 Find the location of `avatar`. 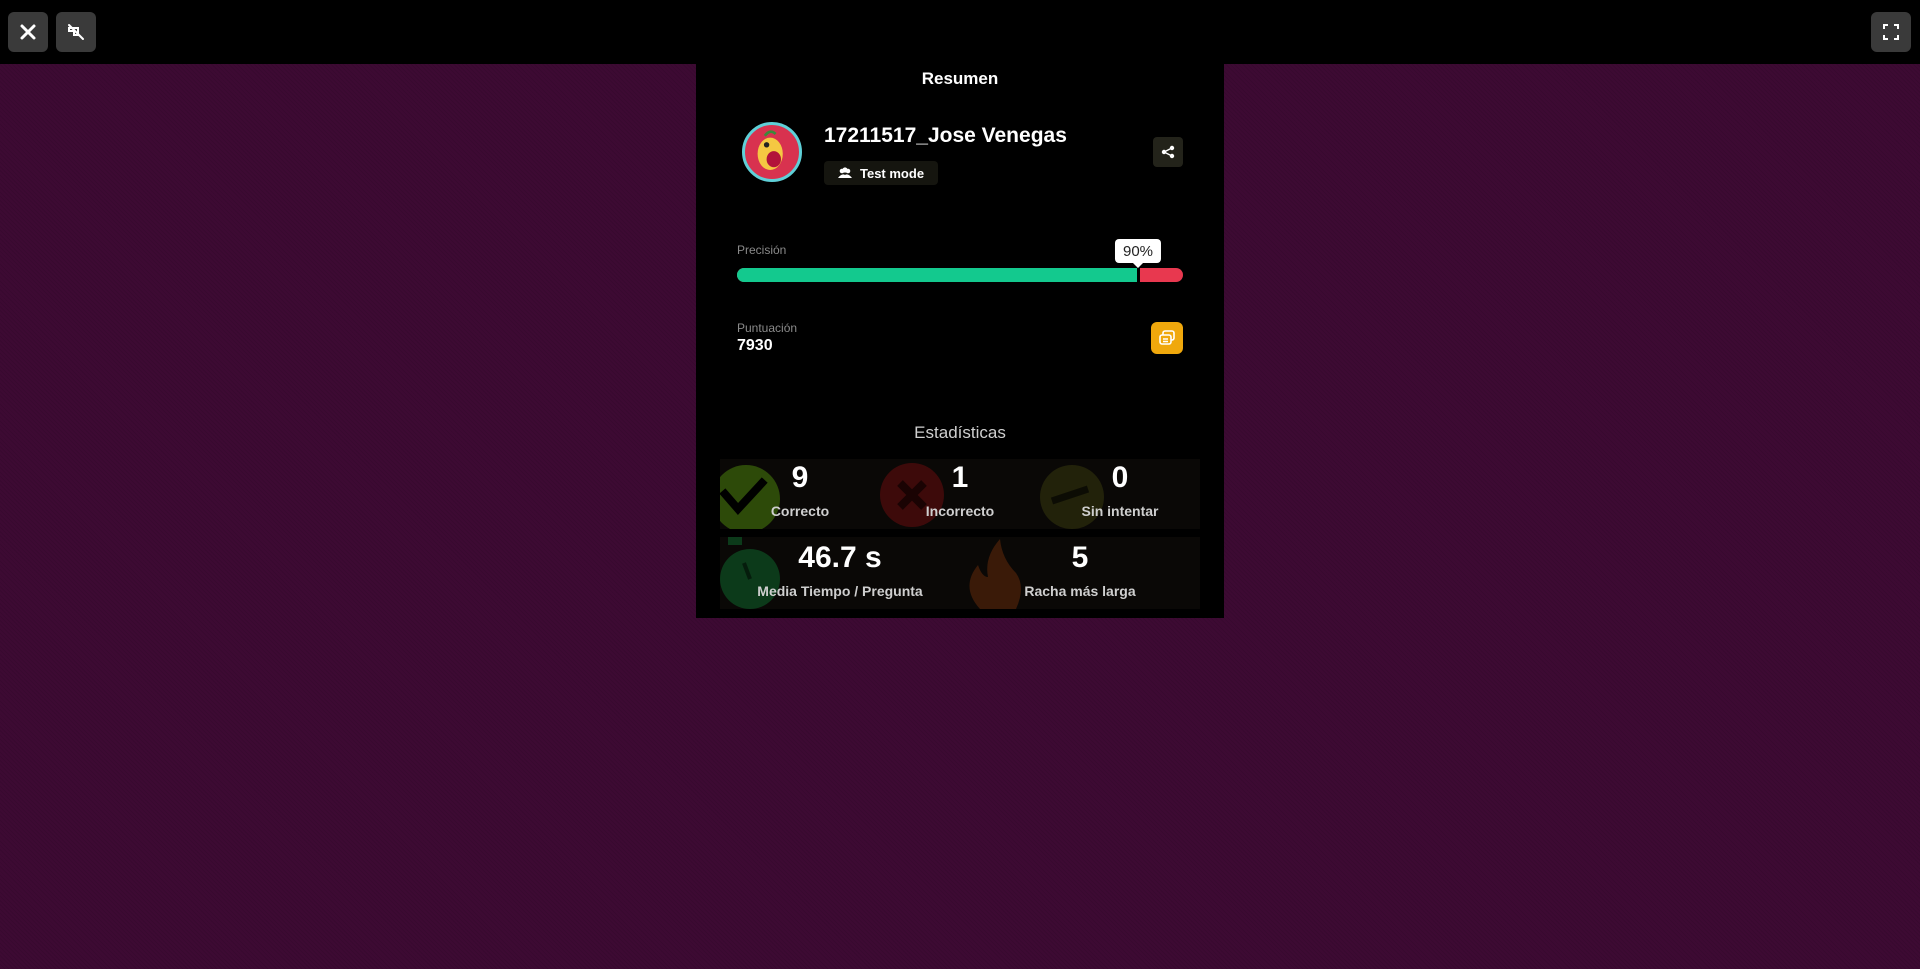

avatar is located at coordinates (772, 152).